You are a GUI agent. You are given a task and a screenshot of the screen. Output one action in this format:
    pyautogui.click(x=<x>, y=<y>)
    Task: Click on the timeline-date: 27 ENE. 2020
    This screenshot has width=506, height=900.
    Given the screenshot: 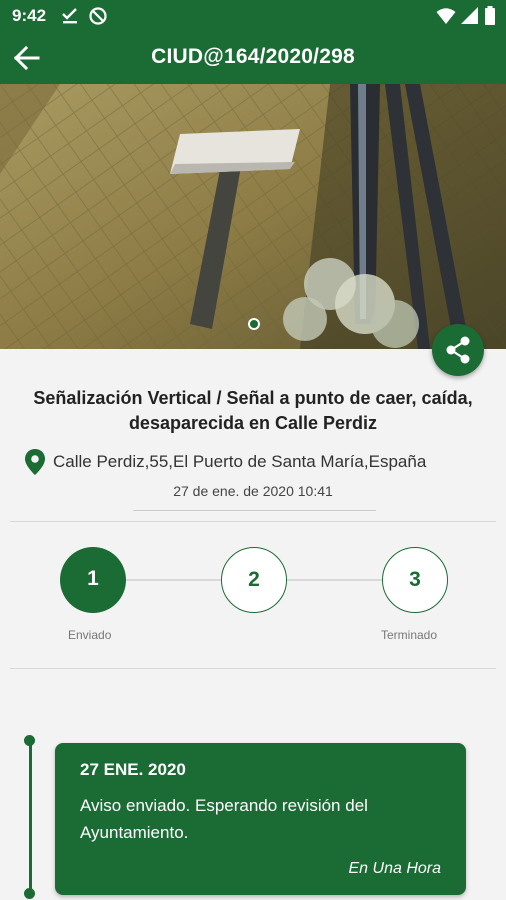 What is the action you would take?
    pyautogui.click(x=133, y=769)
    